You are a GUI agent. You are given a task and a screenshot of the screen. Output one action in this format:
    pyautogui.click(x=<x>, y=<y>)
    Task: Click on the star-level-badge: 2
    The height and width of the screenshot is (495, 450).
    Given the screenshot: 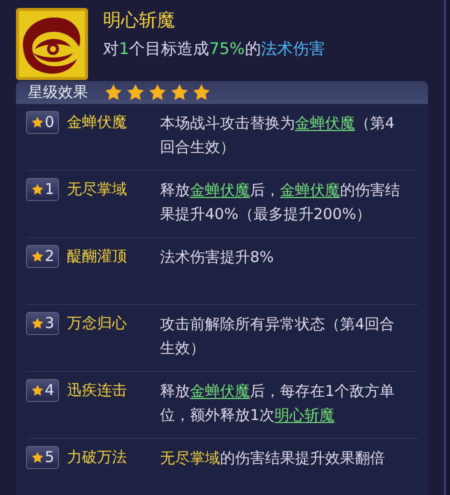 What is the action you would take?
    pyautogui.click(x=42, y=256)
    